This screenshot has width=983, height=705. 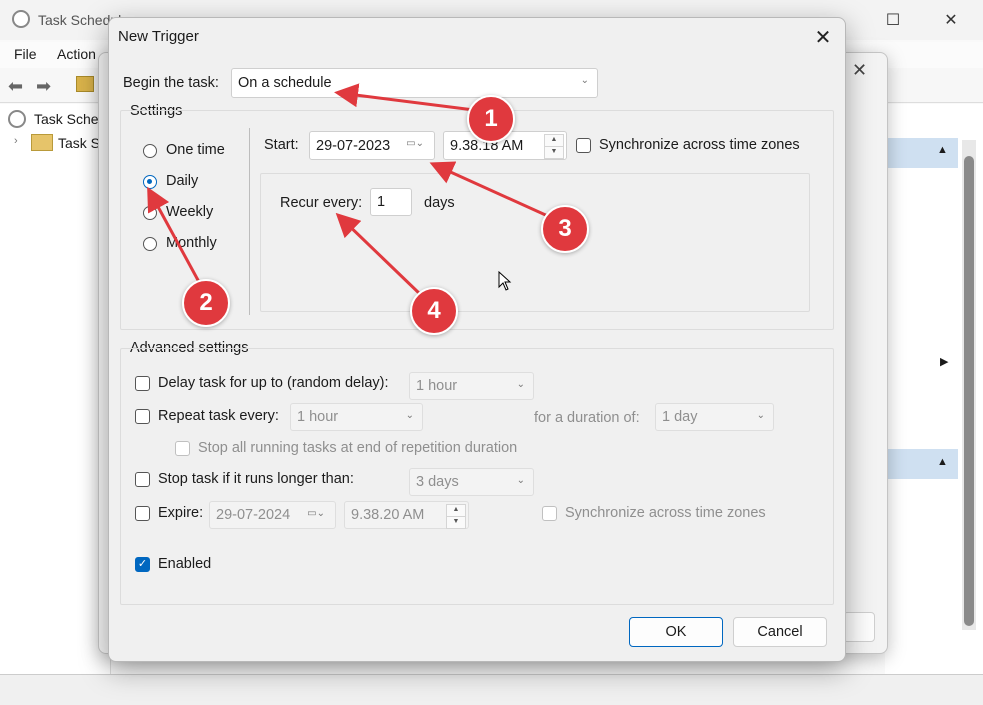 I want to click on annotation-marker-2: 2, so click(x=206, y=303).